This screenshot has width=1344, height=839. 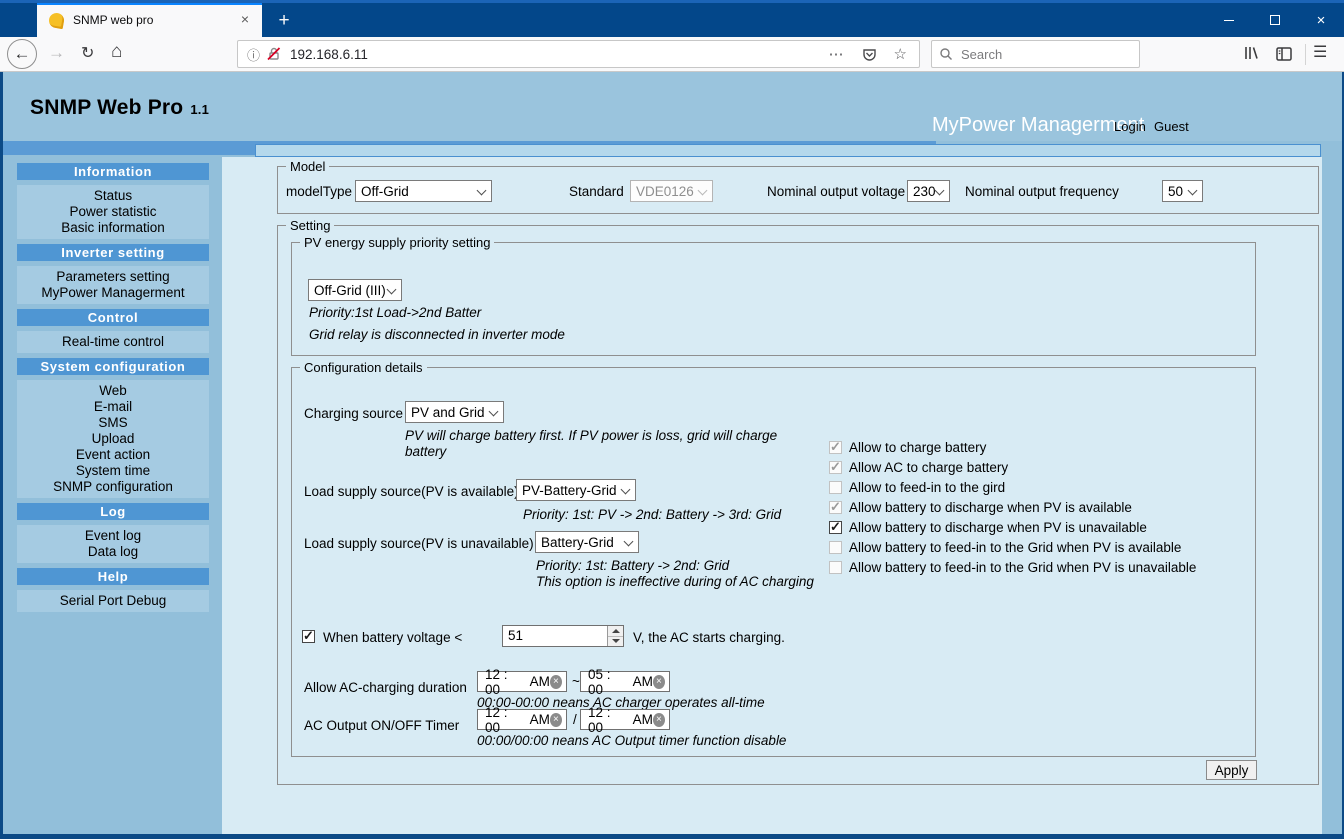 What do you see at coordinates (1012, 487) in the screenshot?
I see `check-allow-feed-in-grid-row: Allow to feed-in to the gird` at bounding box center [1012, 487].